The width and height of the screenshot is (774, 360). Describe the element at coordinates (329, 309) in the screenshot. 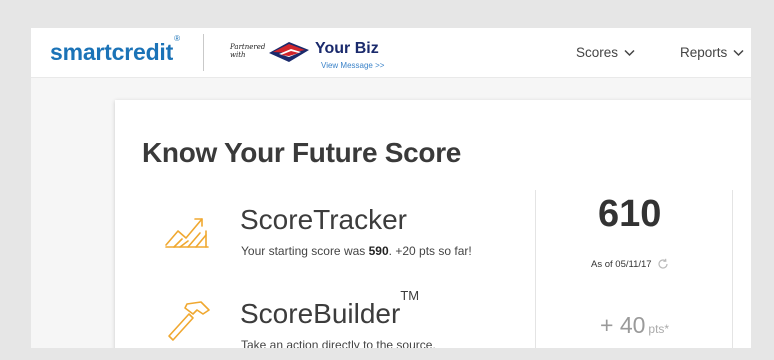

I see `scorebuilder-title: ScoreBuilderTM` at that location.